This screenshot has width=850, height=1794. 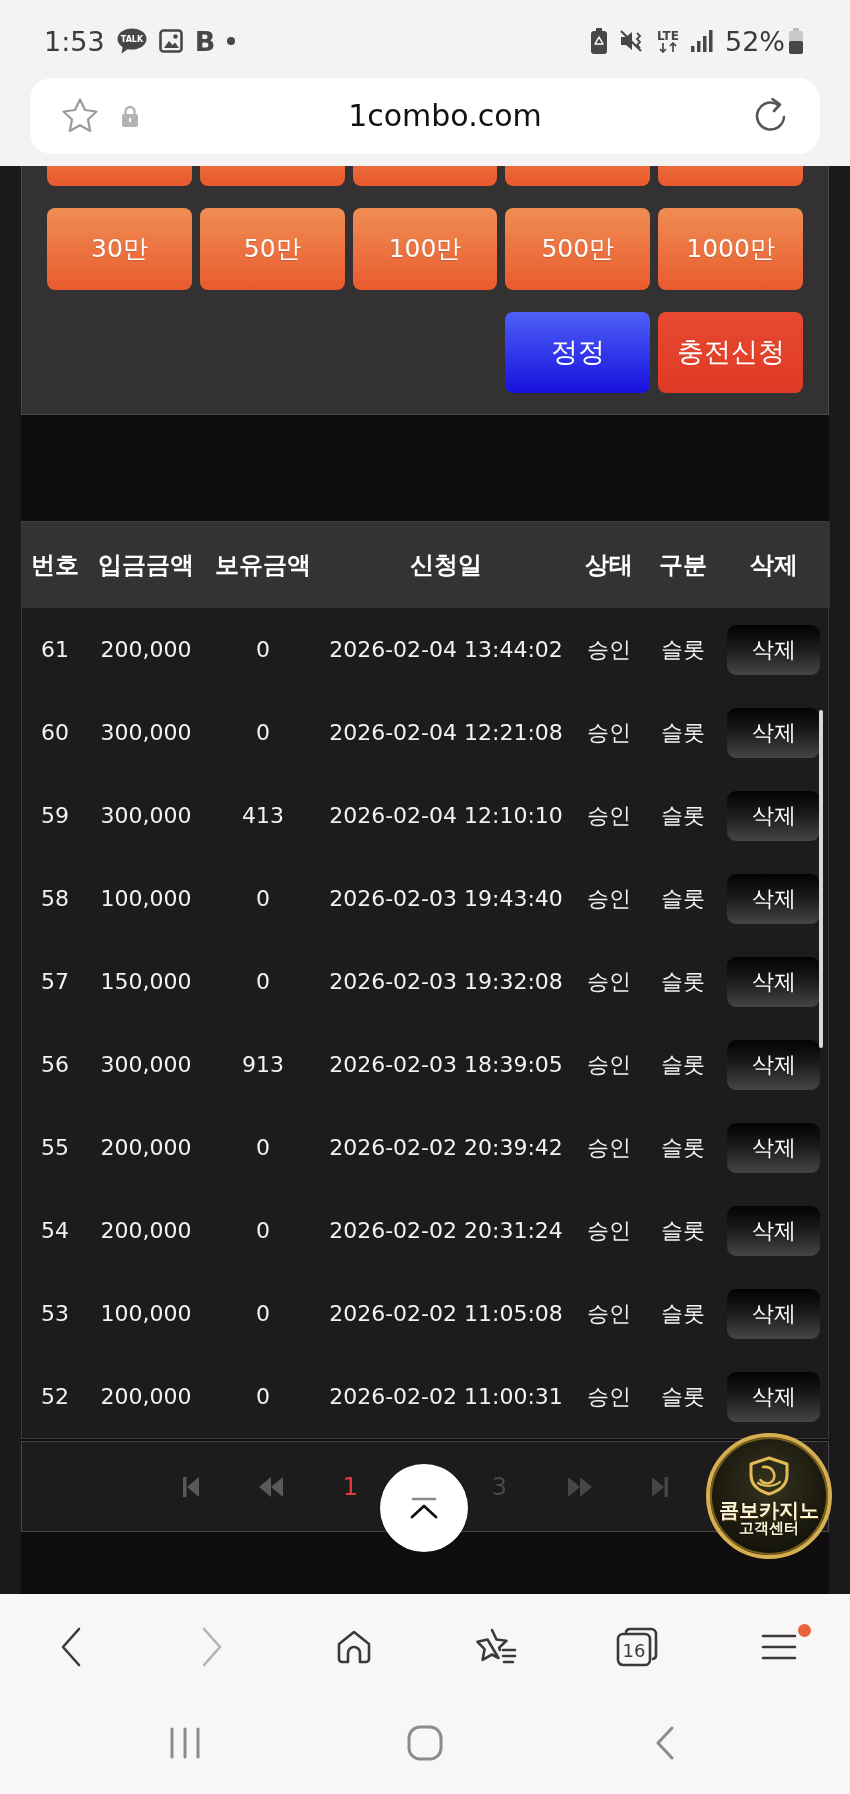 What do you see at coordinates (55, 1231) in the screenshot?
I see `table-cell-text: 54` at bounding box center [55, 1231].